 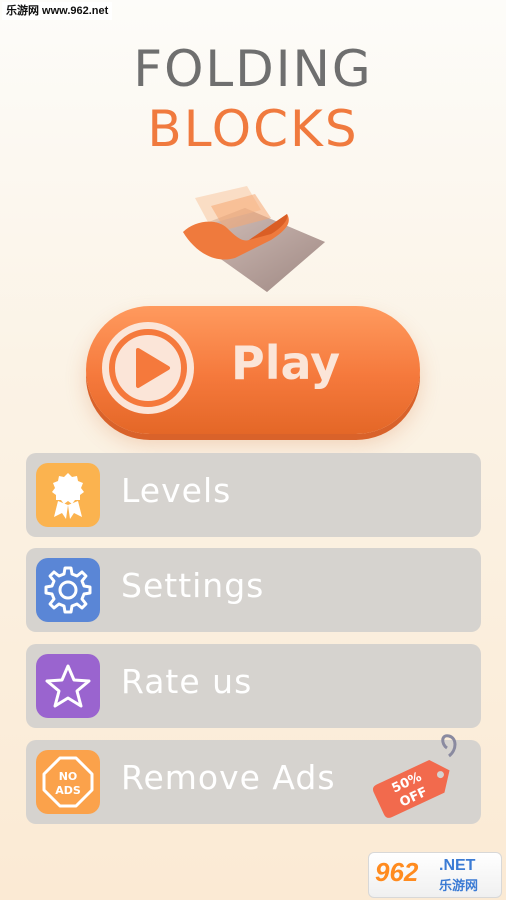 I want to click on watermark-net: .NET, so click(x=457, y=865).